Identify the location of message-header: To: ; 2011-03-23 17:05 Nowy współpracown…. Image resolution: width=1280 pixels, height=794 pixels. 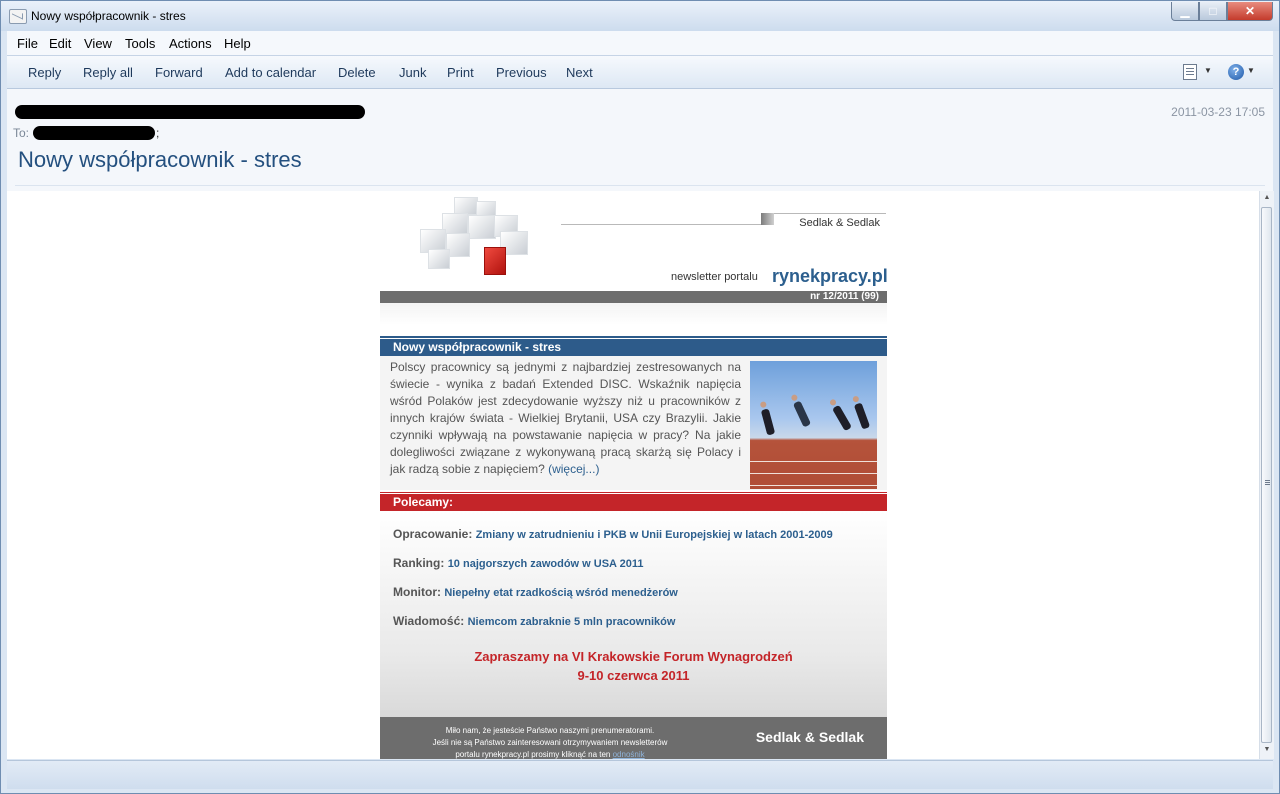
(640, 140).